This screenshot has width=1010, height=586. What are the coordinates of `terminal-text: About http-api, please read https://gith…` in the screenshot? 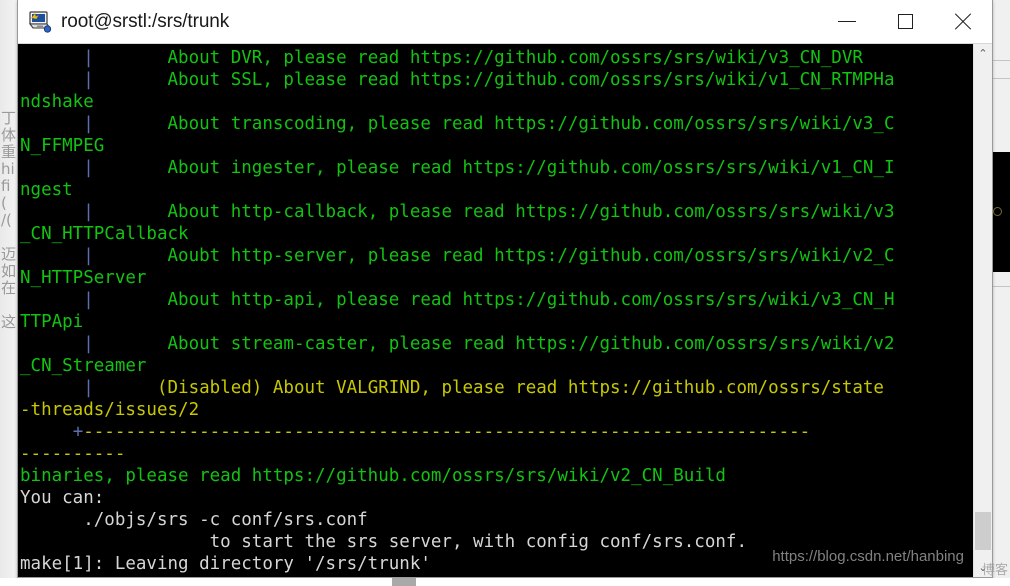 It's located at (494, 300).